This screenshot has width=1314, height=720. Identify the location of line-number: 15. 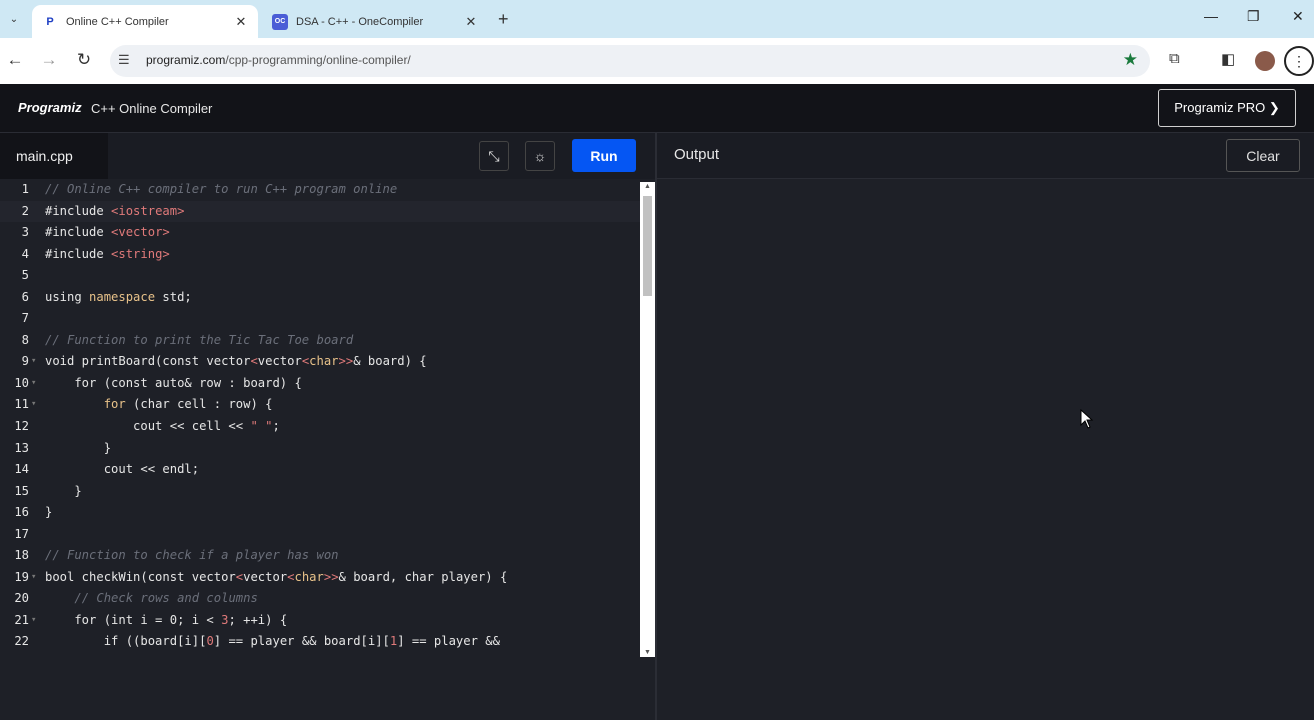
(21, 490).